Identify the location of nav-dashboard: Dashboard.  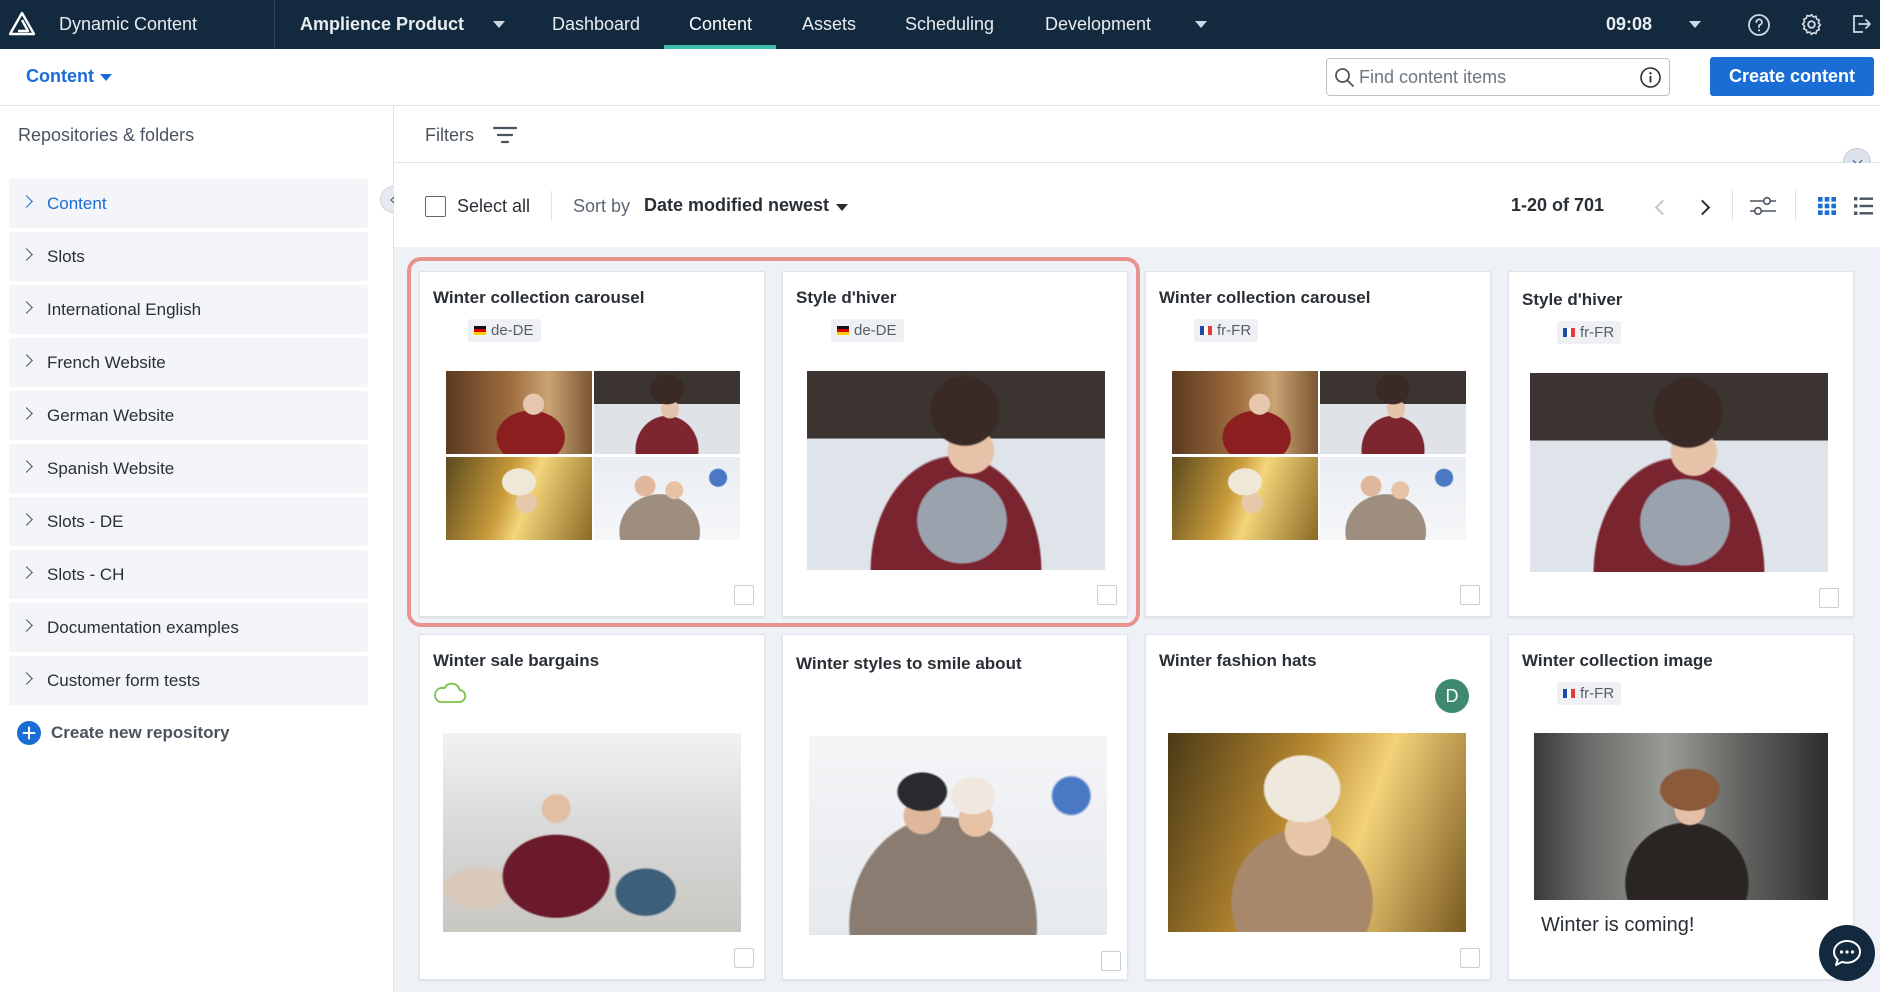
(596, 24).